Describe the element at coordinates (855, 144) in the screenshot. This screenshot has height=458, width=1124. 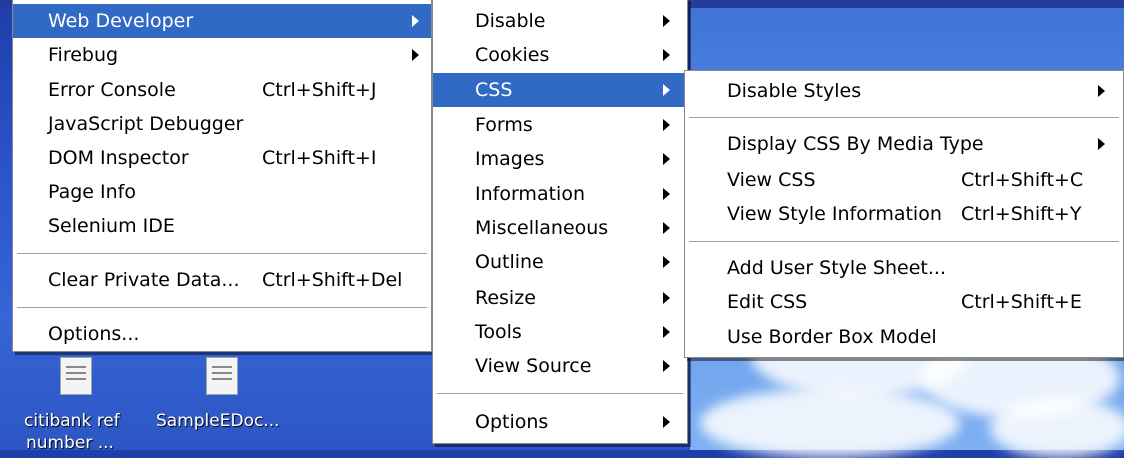
I see `menu-item-label: Display CSS By Media Type` at that location.